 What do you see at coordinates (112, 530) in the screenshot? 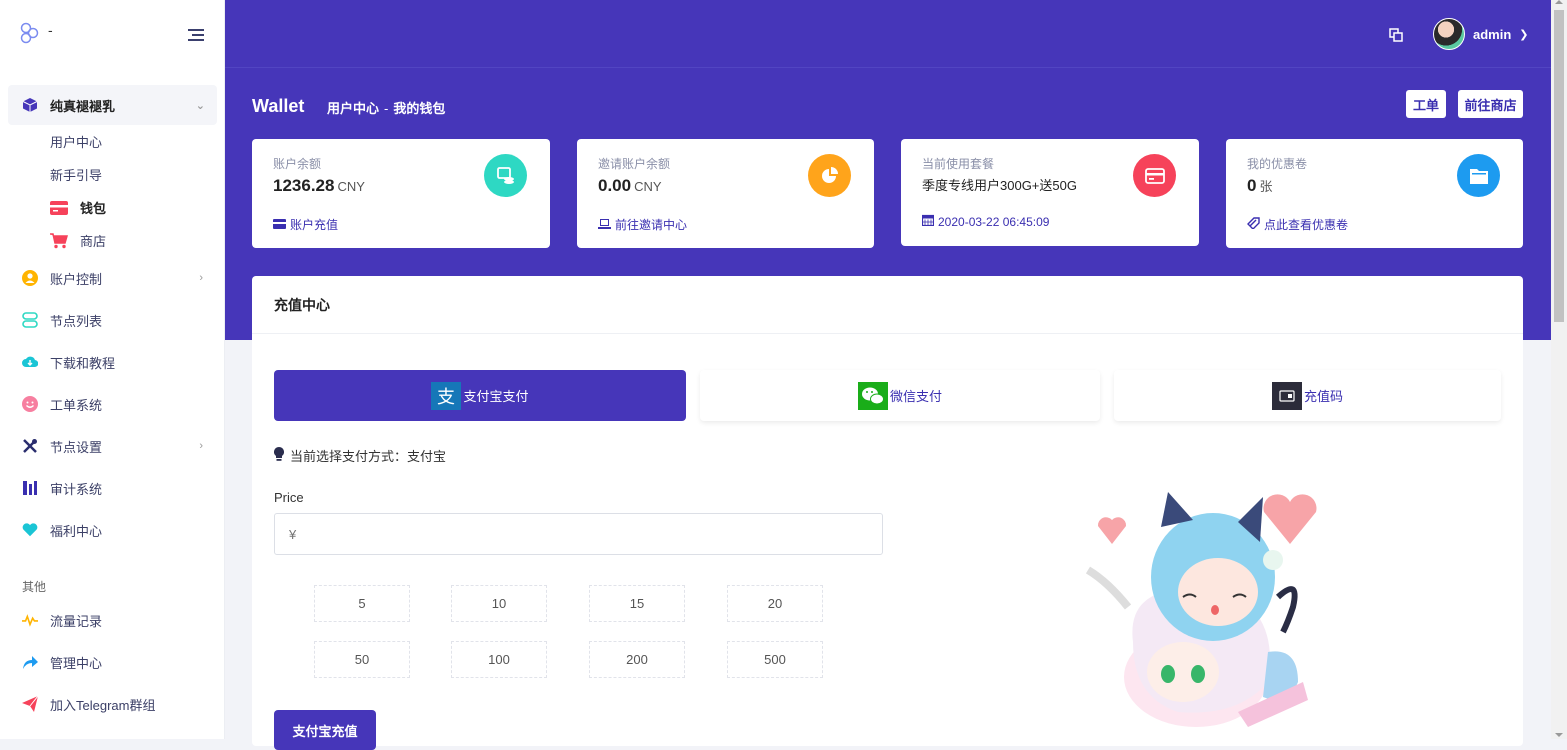
I see `sidebar-item-welfare: 福利中心` at bounding box center [112, 530].